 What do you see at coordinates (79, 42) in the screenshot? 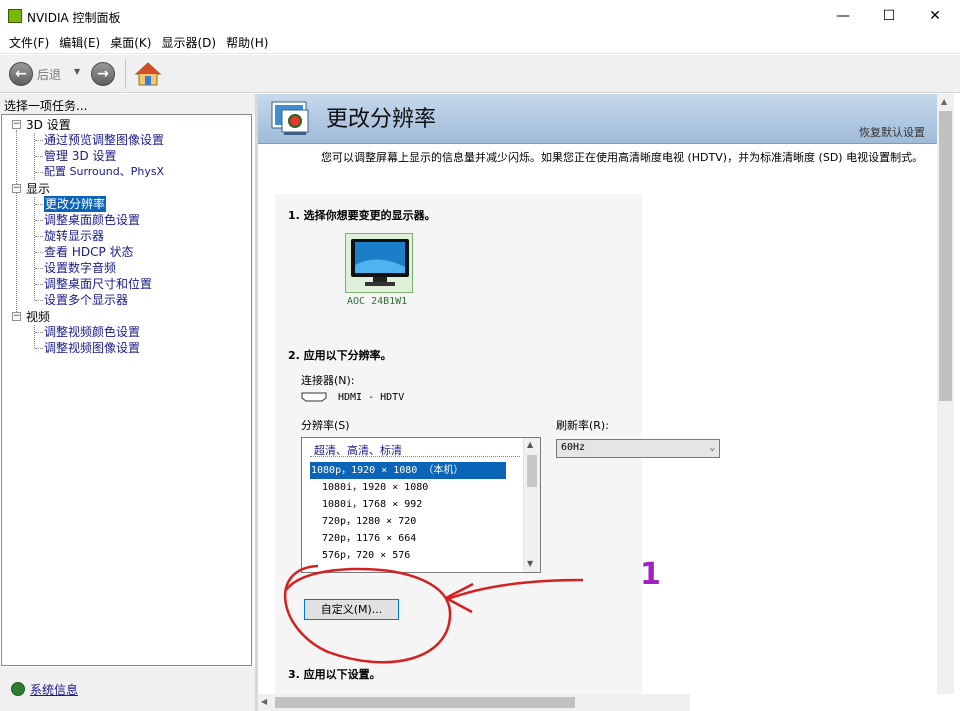
I see `menu-edit: 编辑(E)` at bounding box center [79, 42].